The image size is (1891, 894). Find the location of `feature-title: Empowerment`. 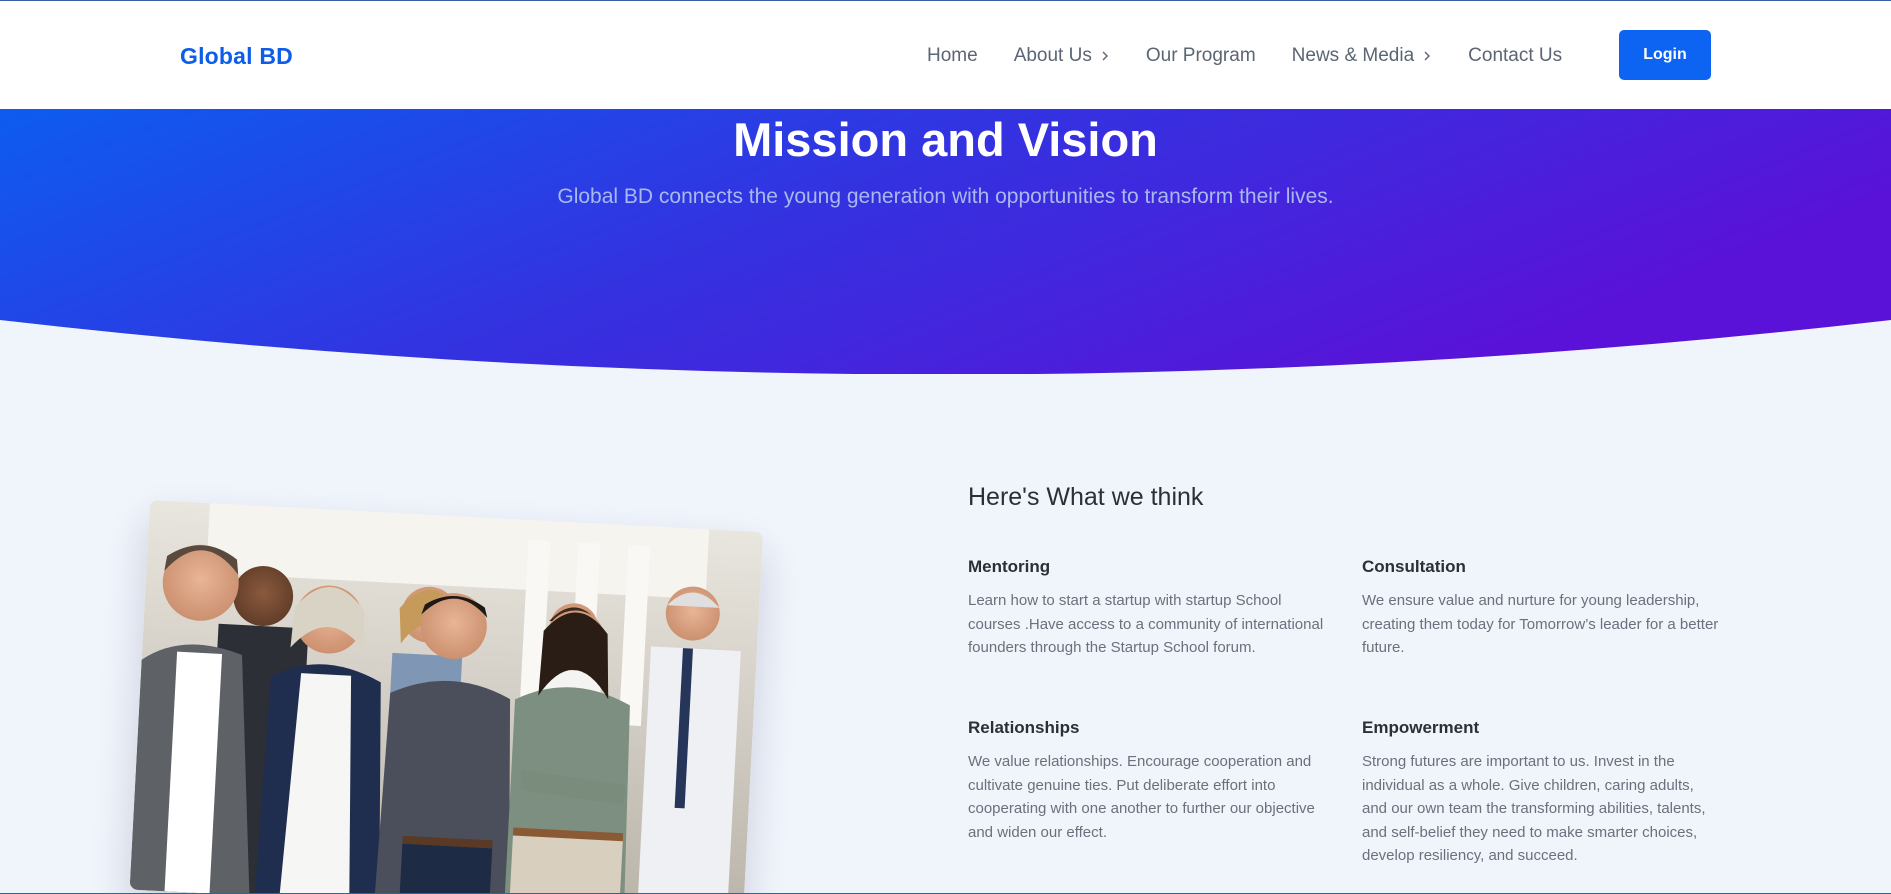

feature-title: Empowerment is located at coordinates (1421, 727).